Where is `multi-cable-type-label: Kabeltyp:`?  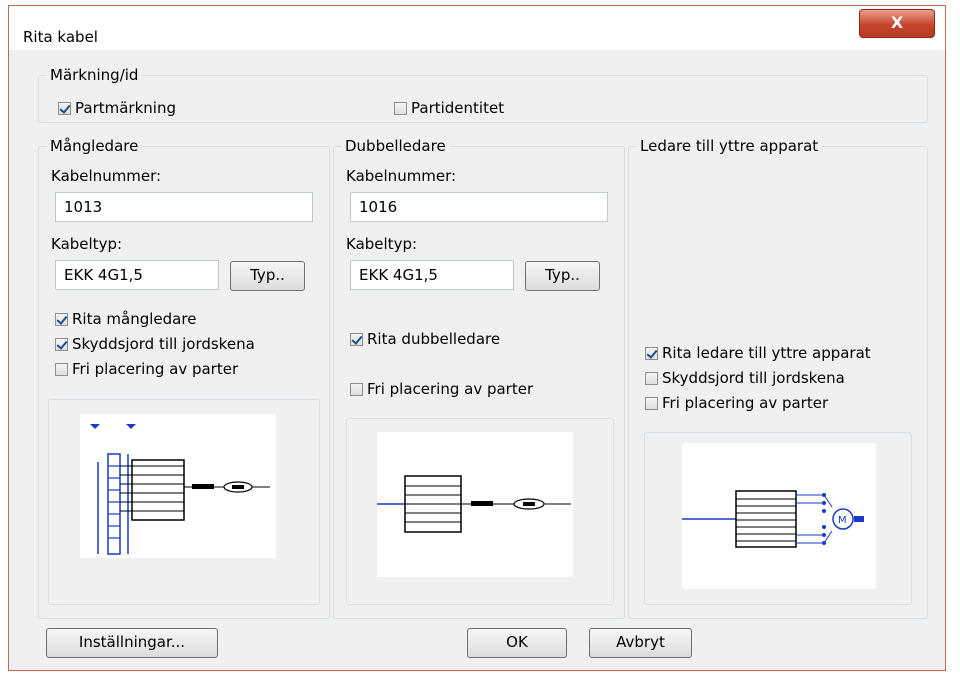 multi-cable-type-label: Kabeltyp: is located at coordinates (87, 244).